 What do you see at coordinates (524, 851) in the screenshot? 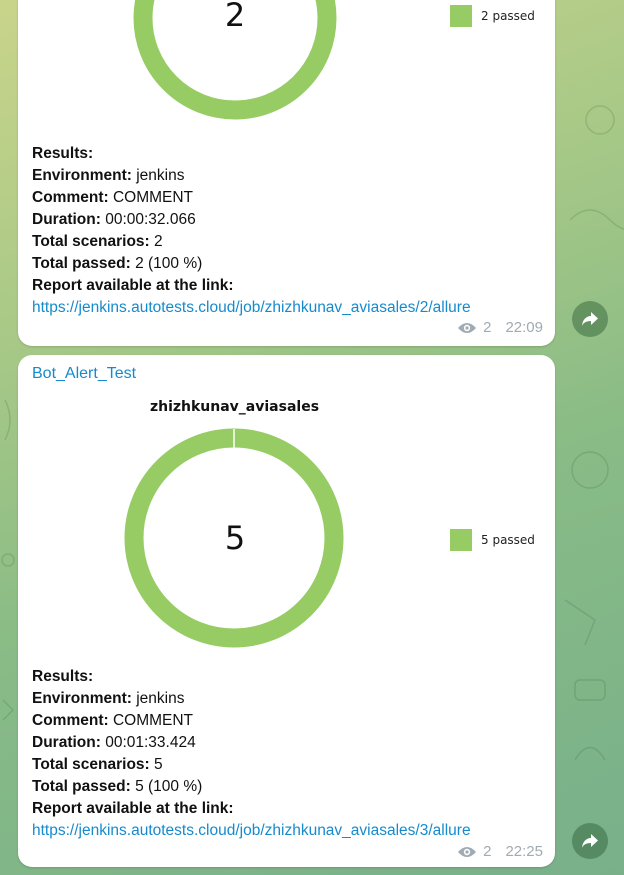
I see `message-time: 22:25` at bounding box center [524, 851].